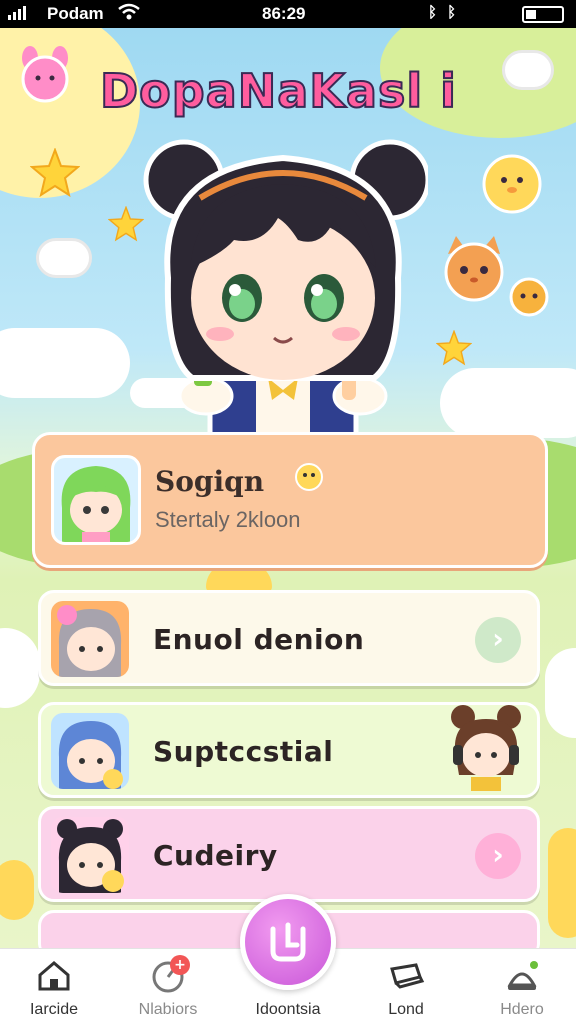  What do you see at coordinates (522, 1009) in the screenshot?
I see `tab-label: Hdero` at bounding box center [522, 1009].